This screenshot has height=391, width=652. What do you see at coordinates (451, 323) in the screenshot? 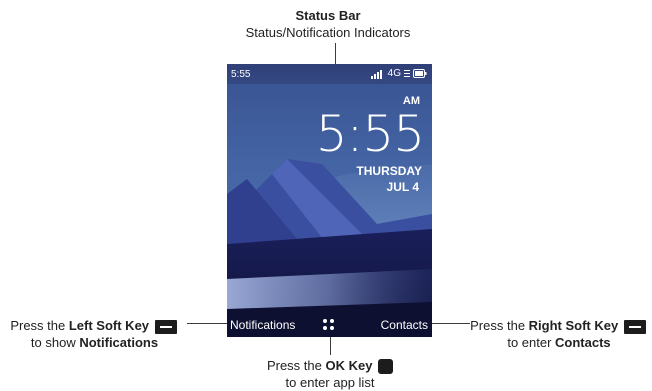
I see `right-soft-key-leader-line` at bounding box center [451, 323].